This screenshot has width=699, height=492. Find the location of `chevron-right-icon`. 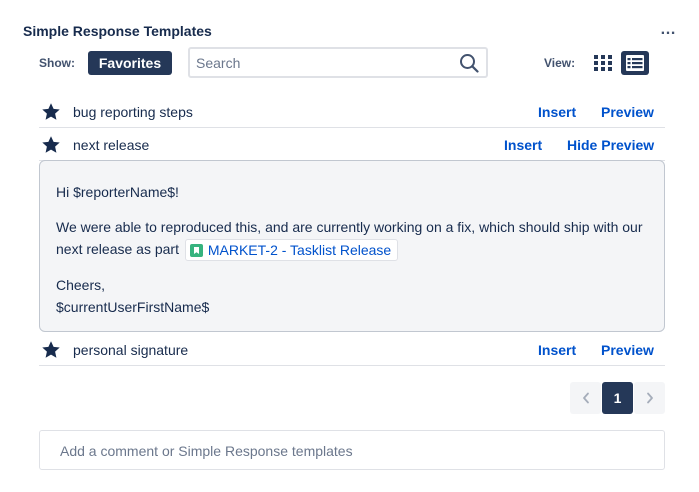

chevron-right-icon is located at coordinates (649, 398).